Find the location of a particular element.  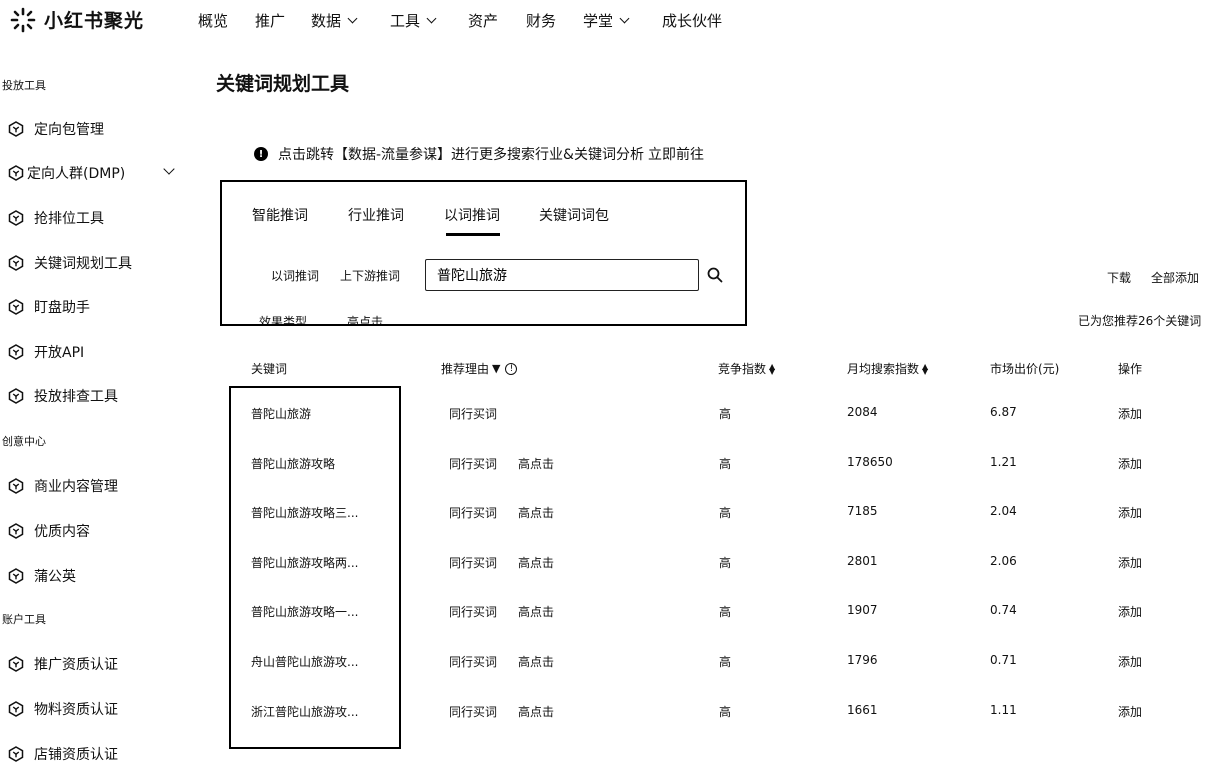

col-header-keyword: 关键词 is located at coordinates (269, 368).